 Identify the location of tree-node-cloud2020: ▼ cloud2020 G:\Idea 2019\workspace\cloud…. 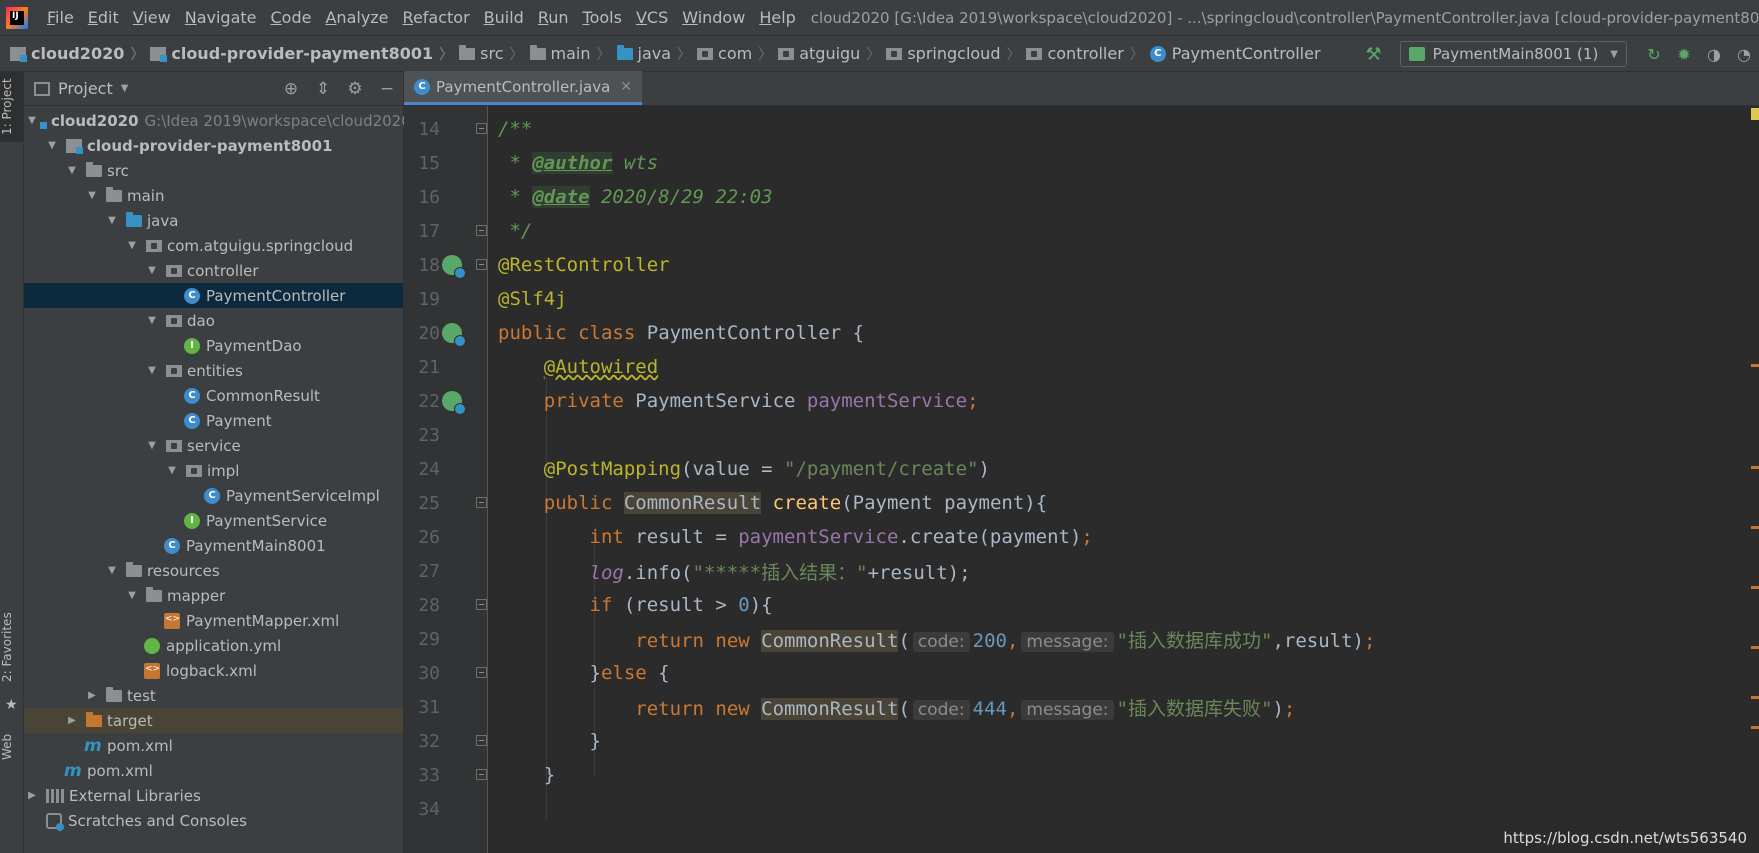
(217, 120).